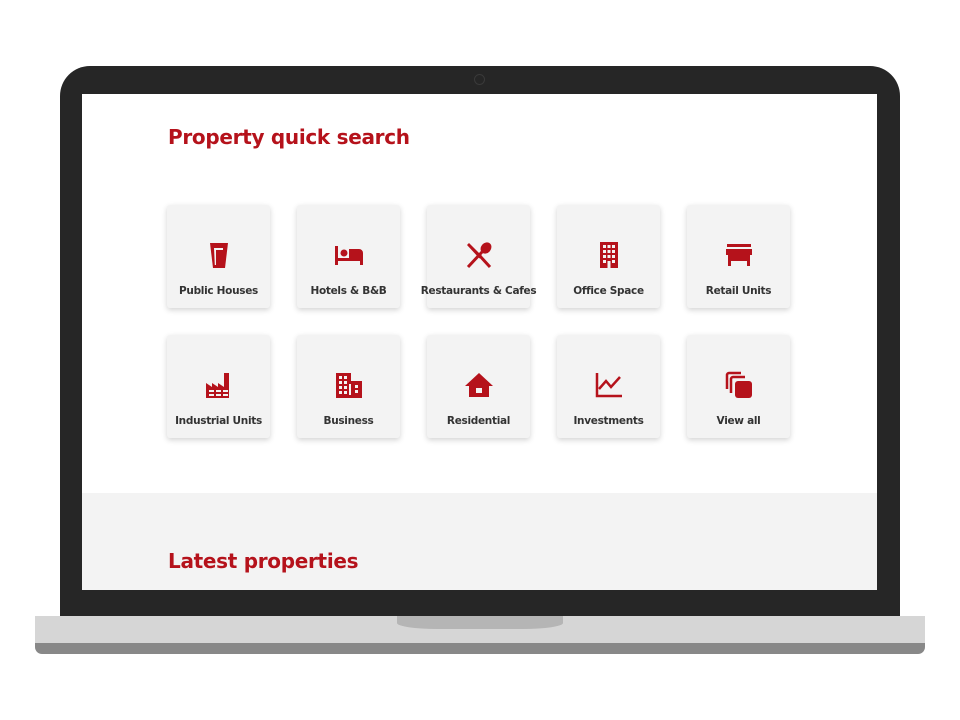  I want to click on category-label: Business, so click(348, 421).